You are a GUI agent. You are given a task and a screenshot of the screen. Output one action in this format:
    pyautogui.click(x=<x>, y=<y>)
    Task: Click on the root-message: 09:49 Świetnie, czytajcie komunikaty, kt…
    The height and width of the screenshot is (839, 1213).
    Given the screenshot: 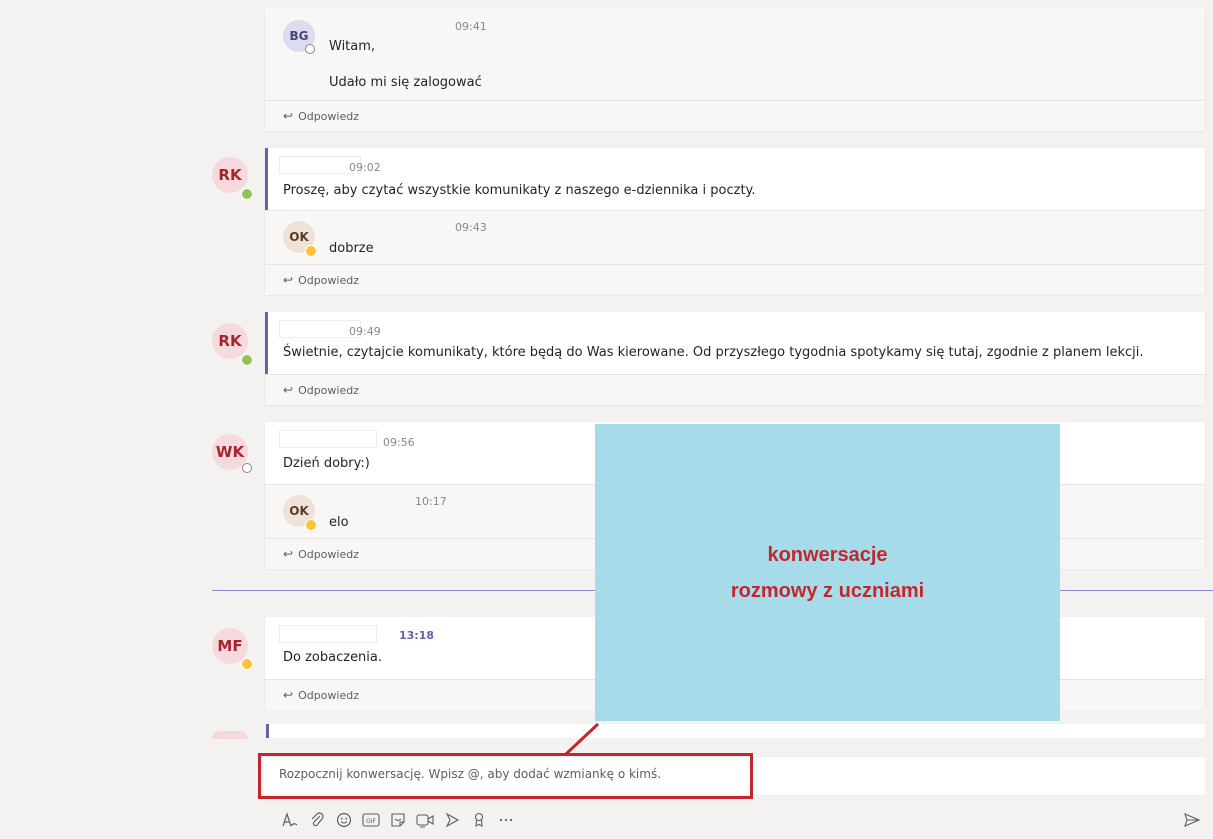 What is the action you would take?
    pyautogui.click(x=735, y=343)
    